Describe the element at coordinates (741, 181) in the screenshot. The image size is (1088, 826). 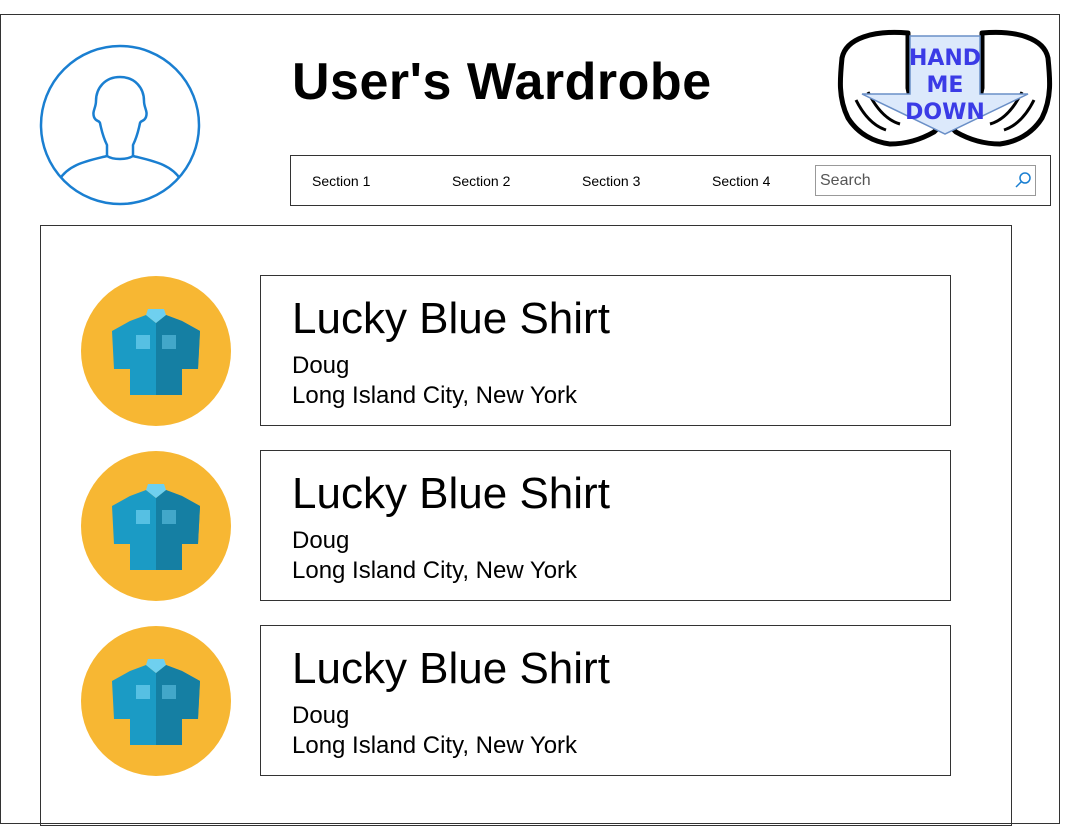
I see `nav-section-4: Section 4` at that location.